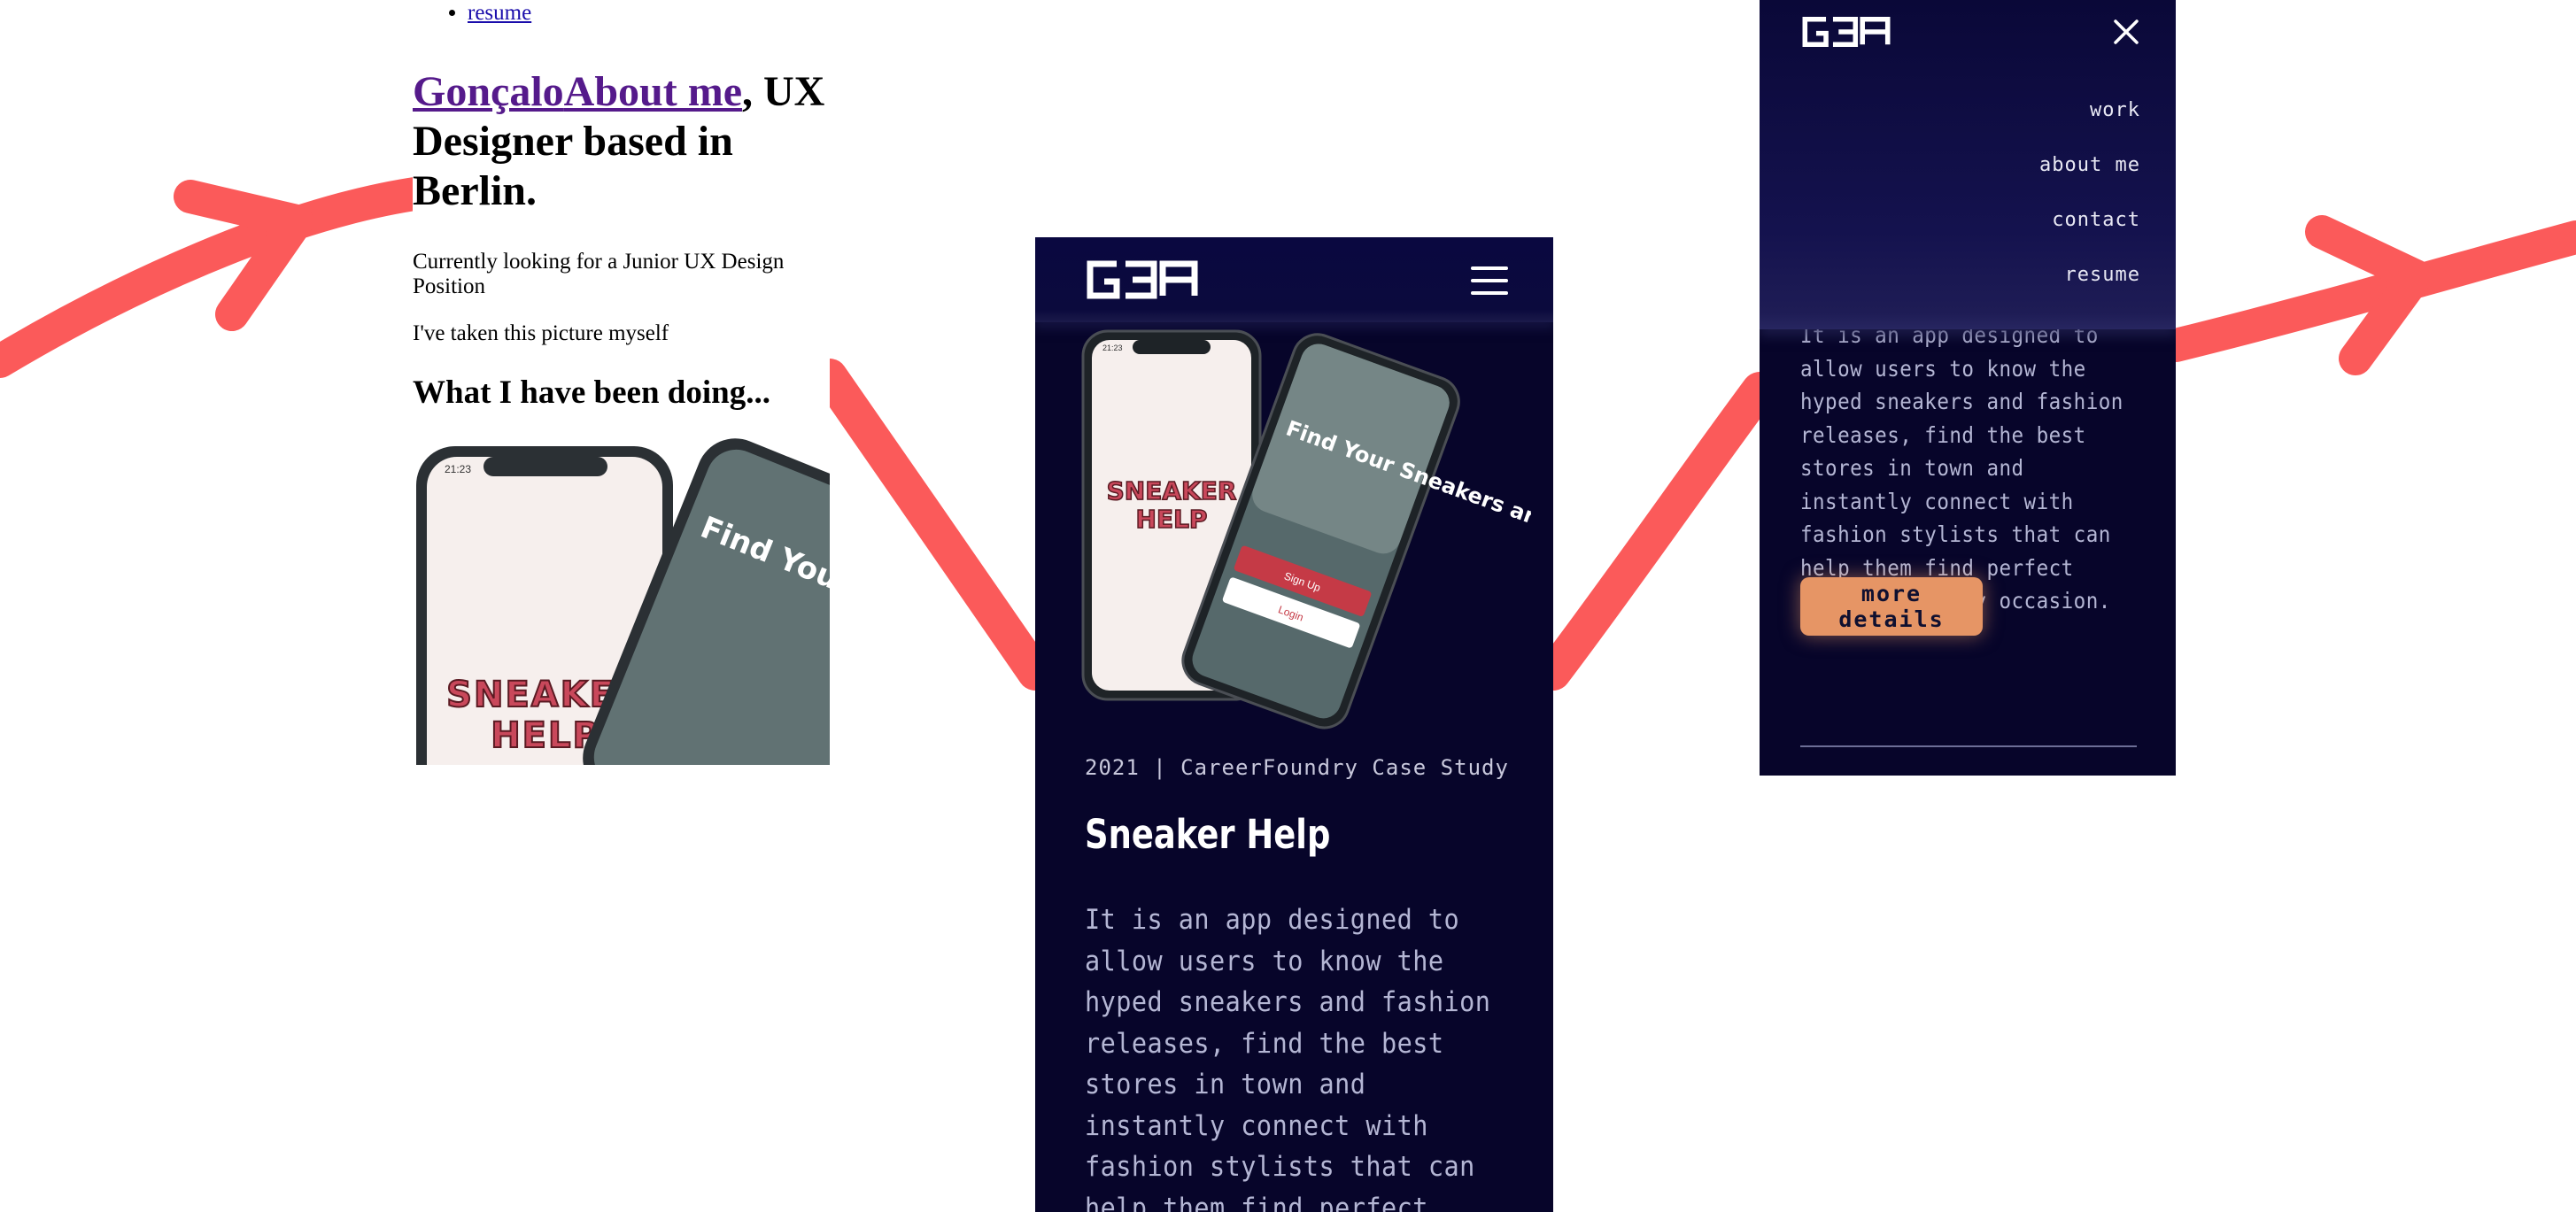  Describe the element at coordinates (747, 91) in the screenshot. I see `raw-hero-comma: ,` at that location.